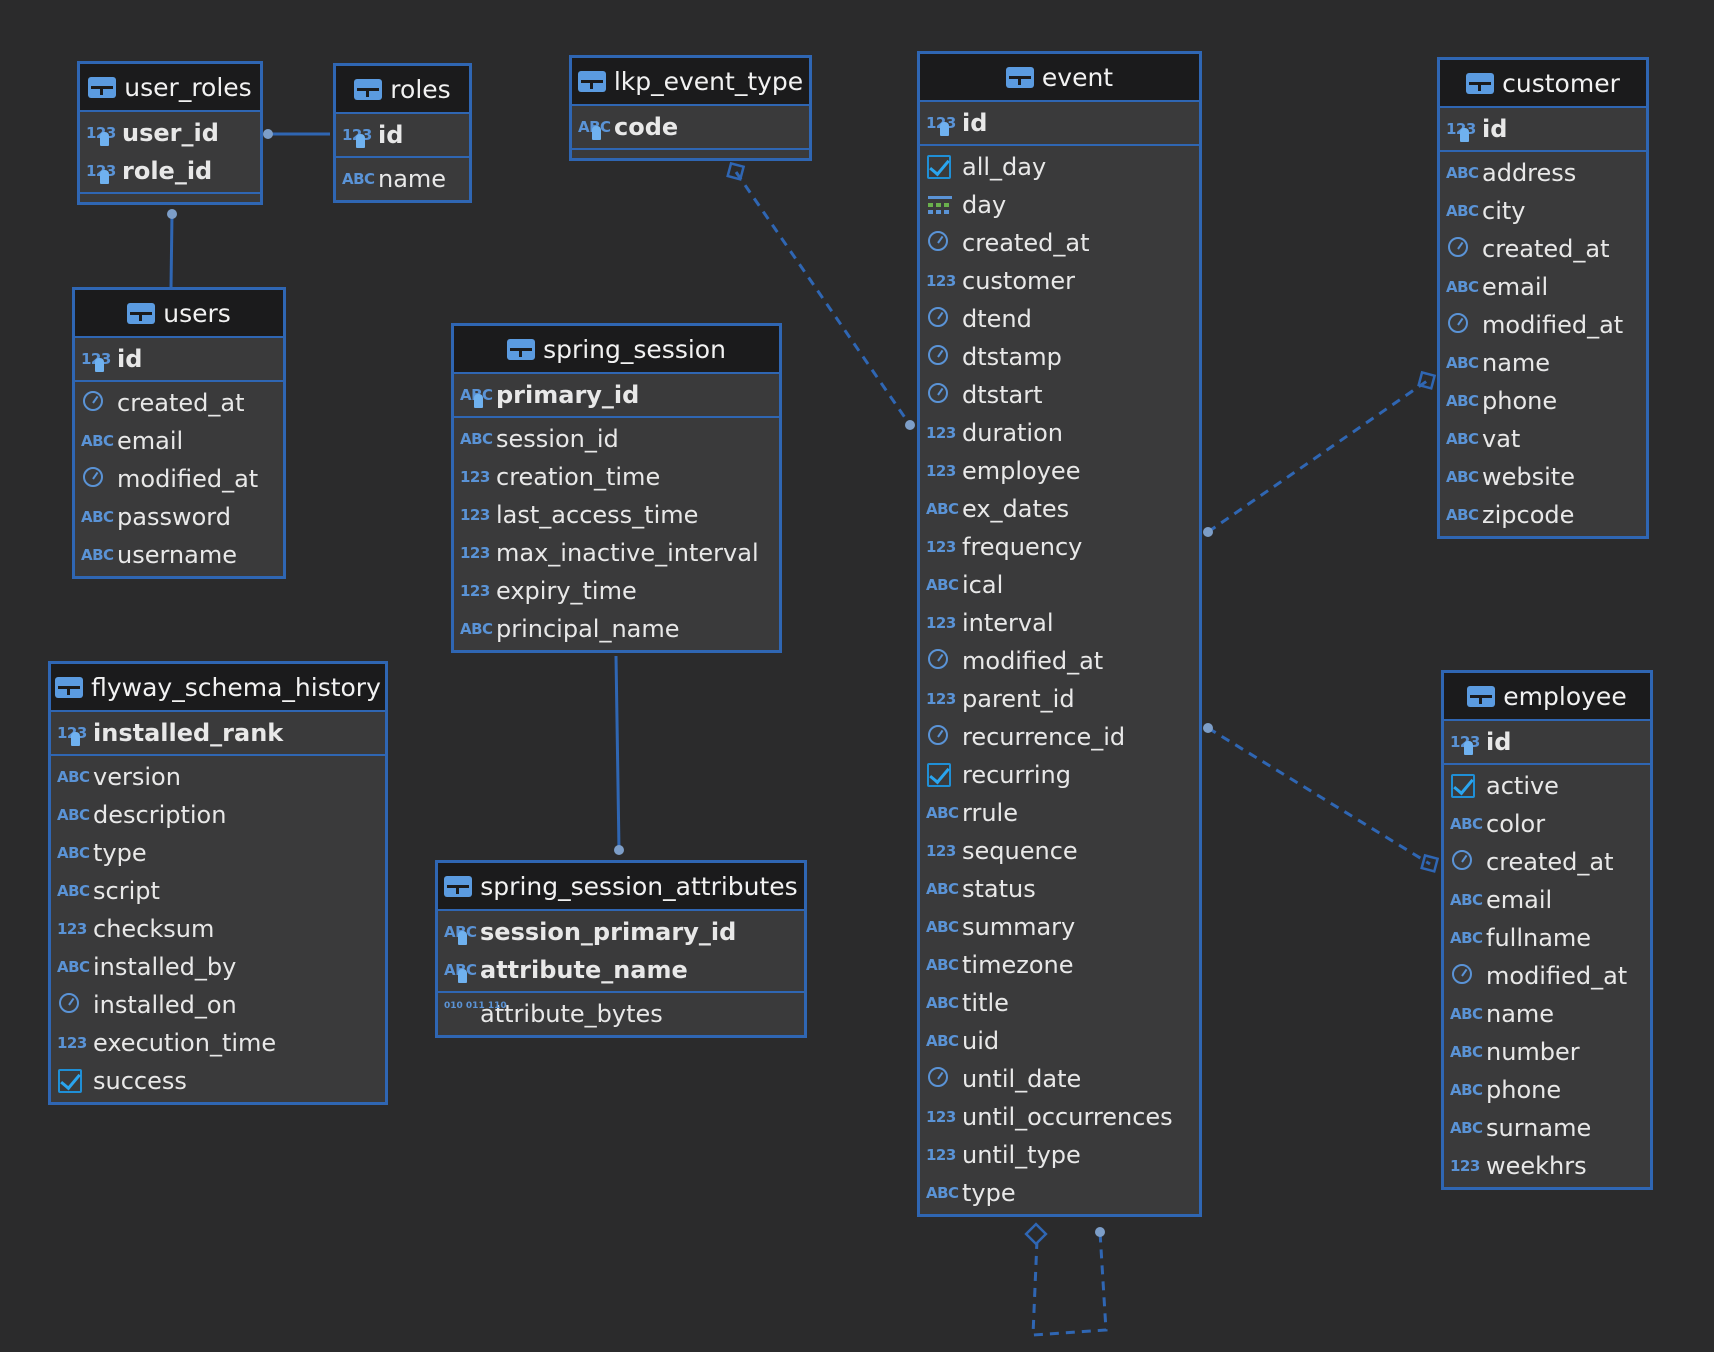  What do you see at coordinates (179, 314) in the screenshot?
I see `table-header: users` at bounding box center [179, 314].